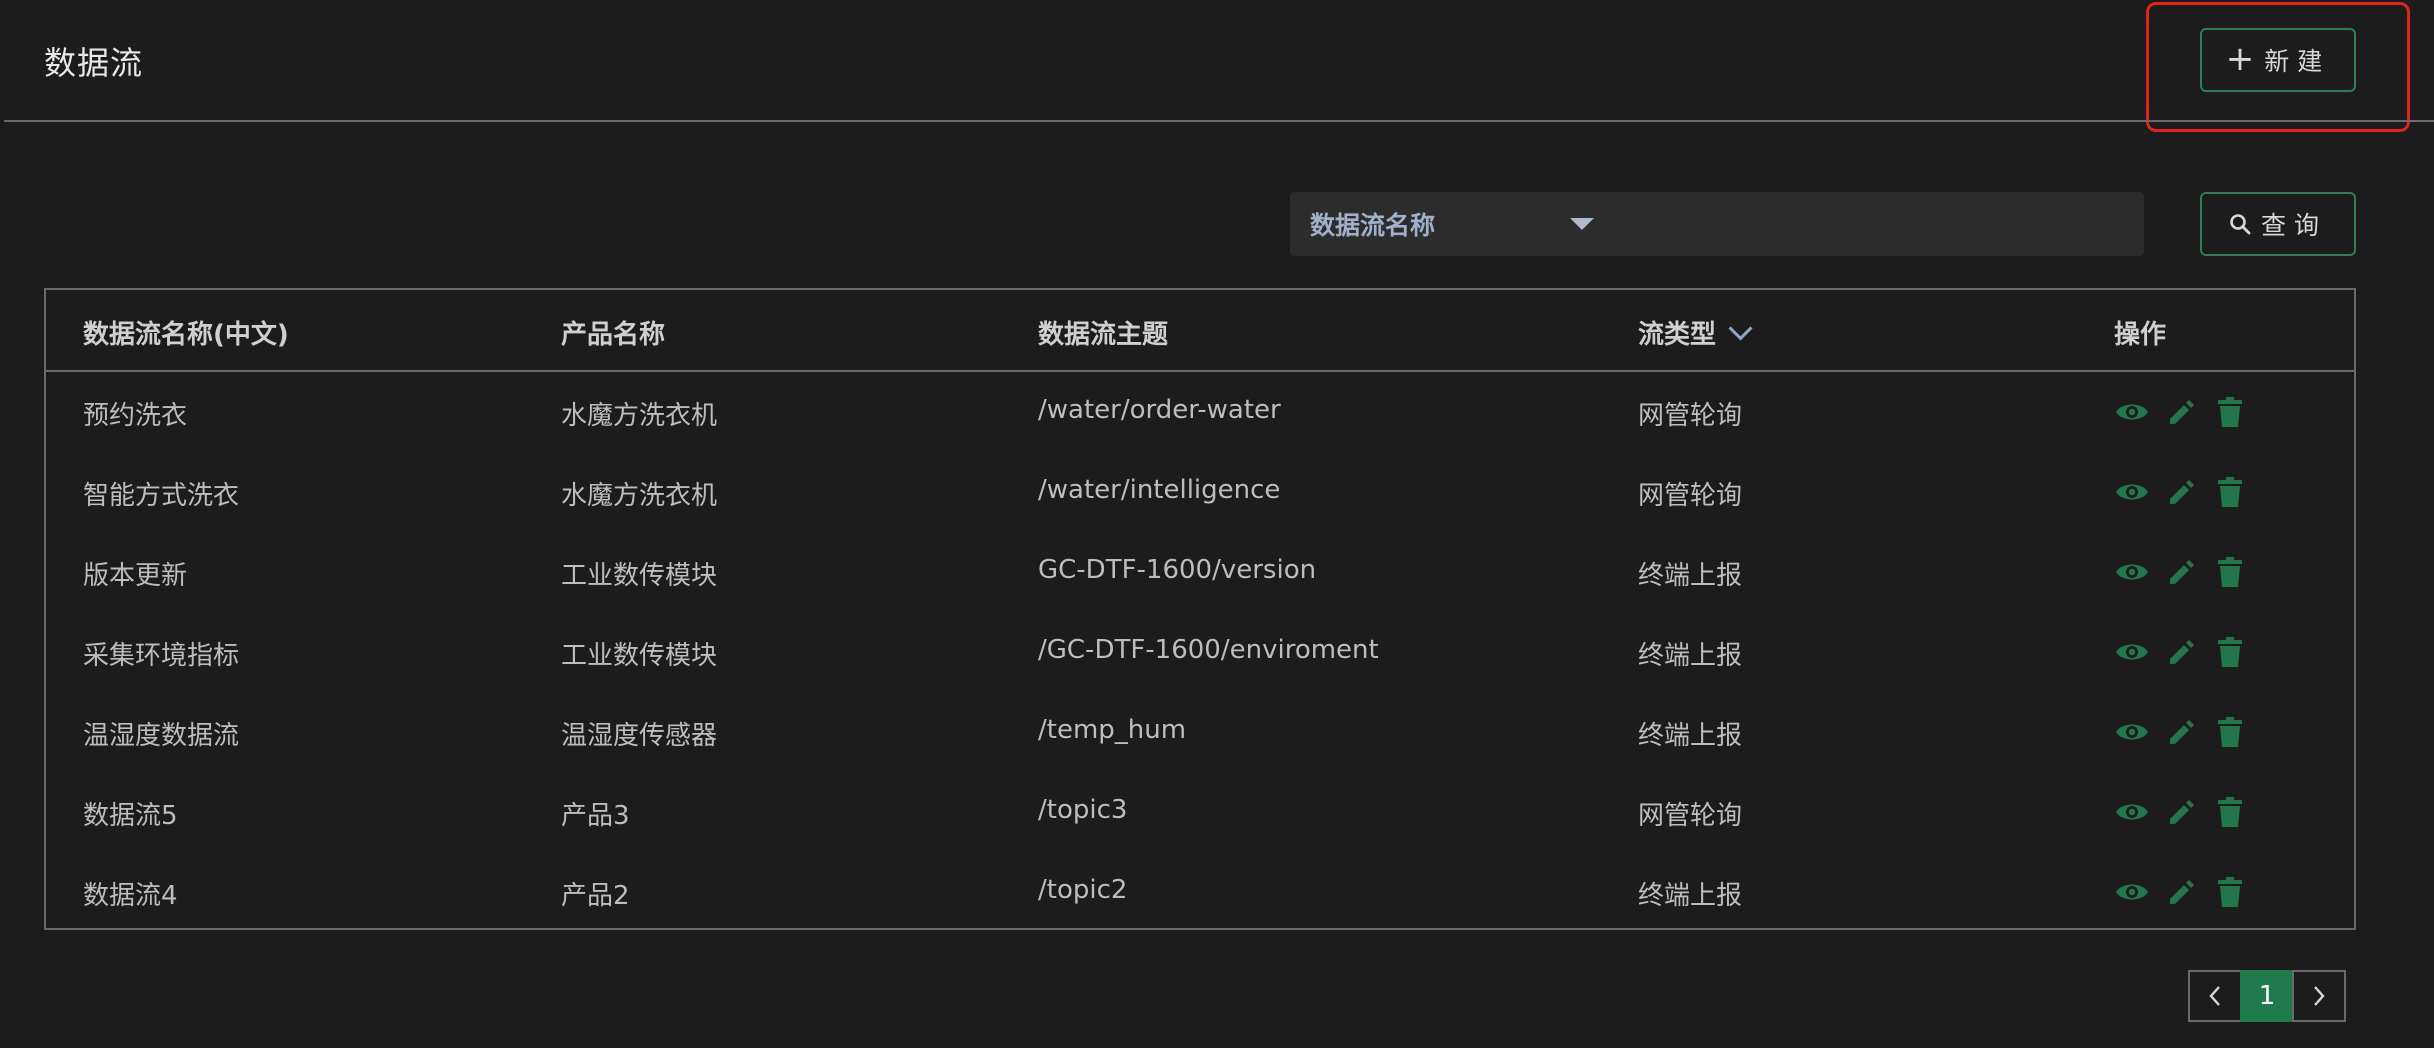 The height and width of the screenshot is (1048, 2434). I want to click on table-row: 温湿度数据流 温湿度传感器/temp_hum 终端上报, so click(1200, 730).